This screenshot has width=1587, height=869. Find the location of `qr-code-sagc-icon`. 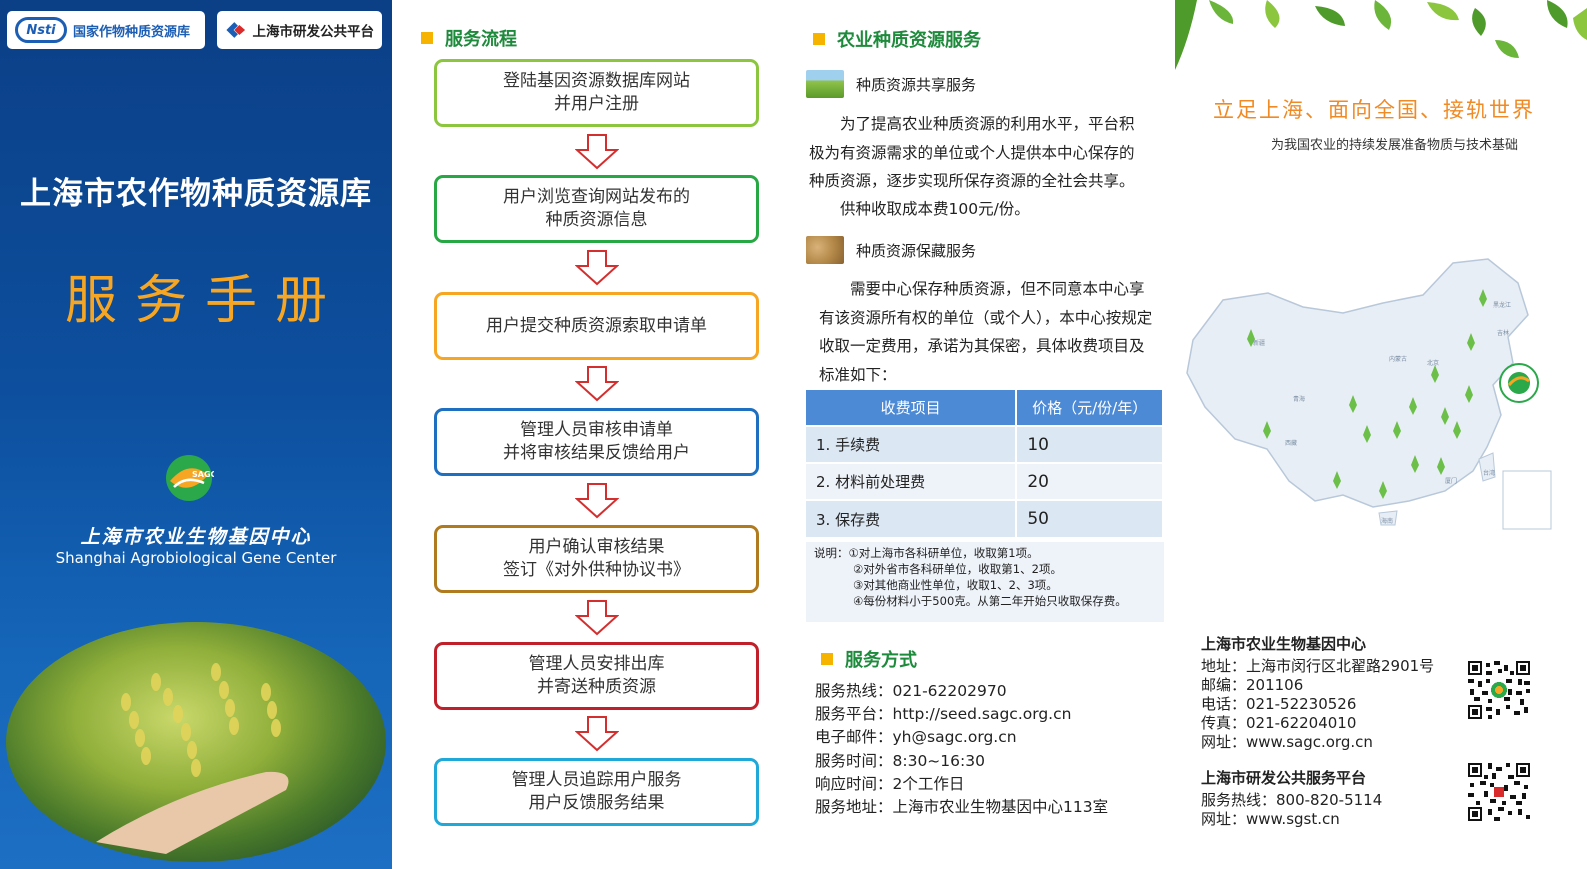

qr-code-sagc-icon is located at coordinates (1499, 690).